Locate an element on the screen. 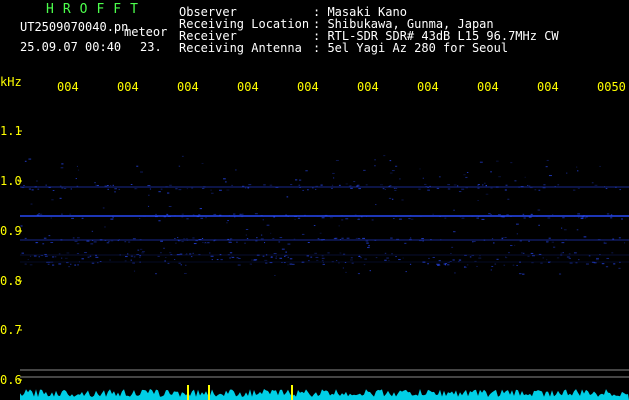  noise-floor-fill is located at coordinates (324, 394).